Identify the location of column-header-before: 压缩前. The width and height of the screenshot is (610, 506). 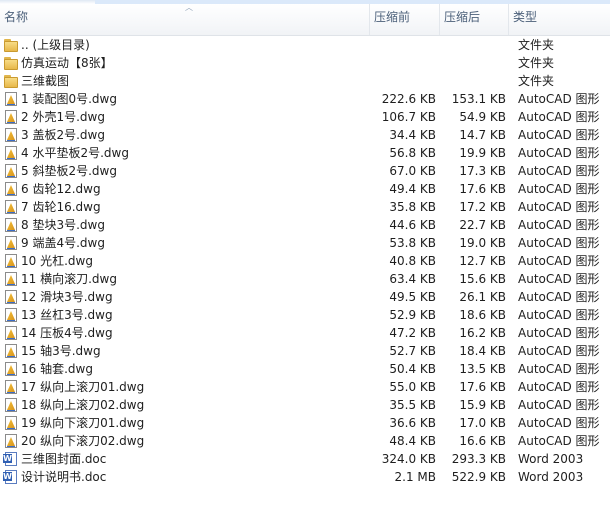
(404, 19).